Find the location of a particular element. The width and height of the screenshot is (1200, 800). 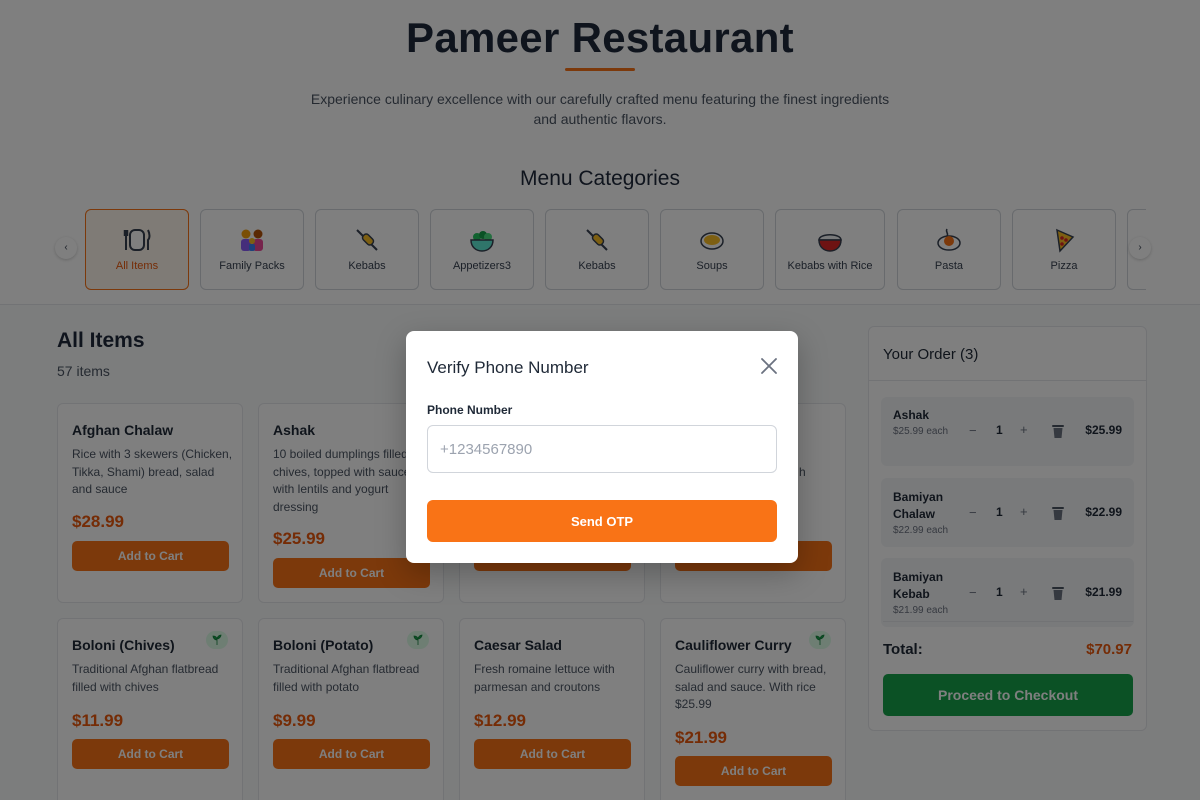

send-otp-button: Send OTP is located at coordinates (602, 521).